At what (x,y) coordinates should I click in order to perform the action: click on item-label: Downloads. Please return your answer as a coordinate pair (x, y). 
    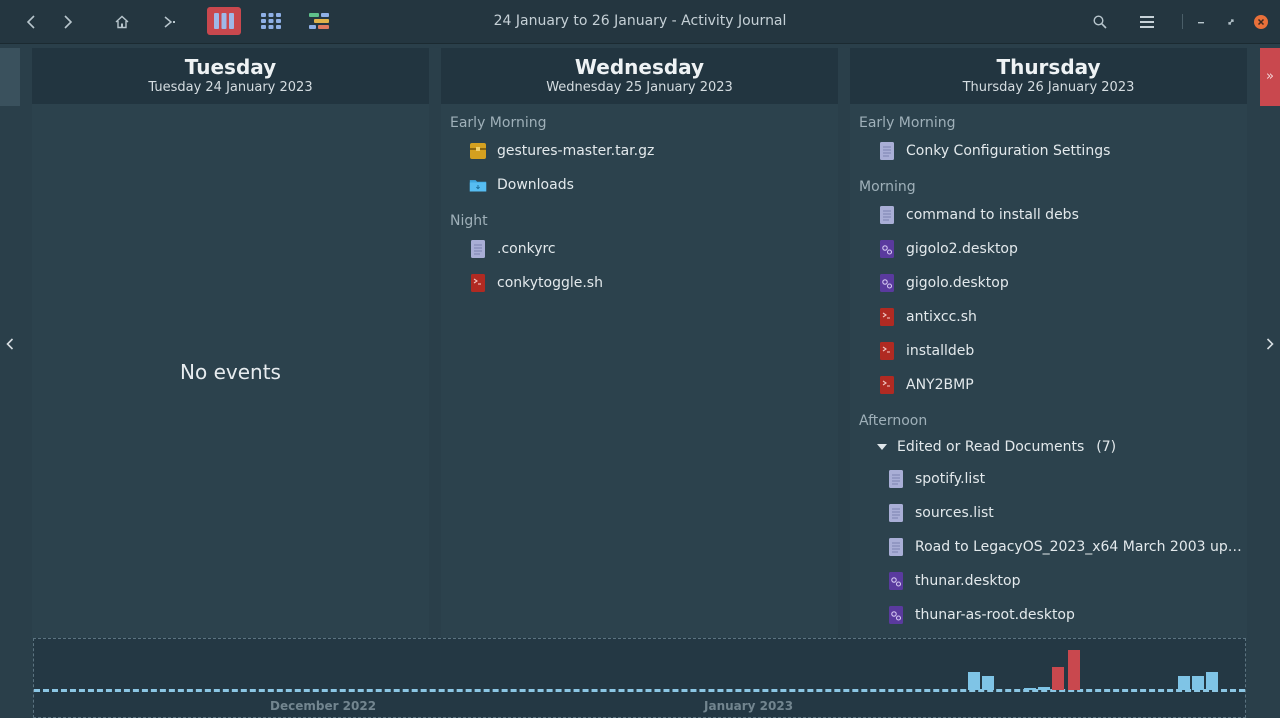
    Looking at the image, I should click on (535, 185).